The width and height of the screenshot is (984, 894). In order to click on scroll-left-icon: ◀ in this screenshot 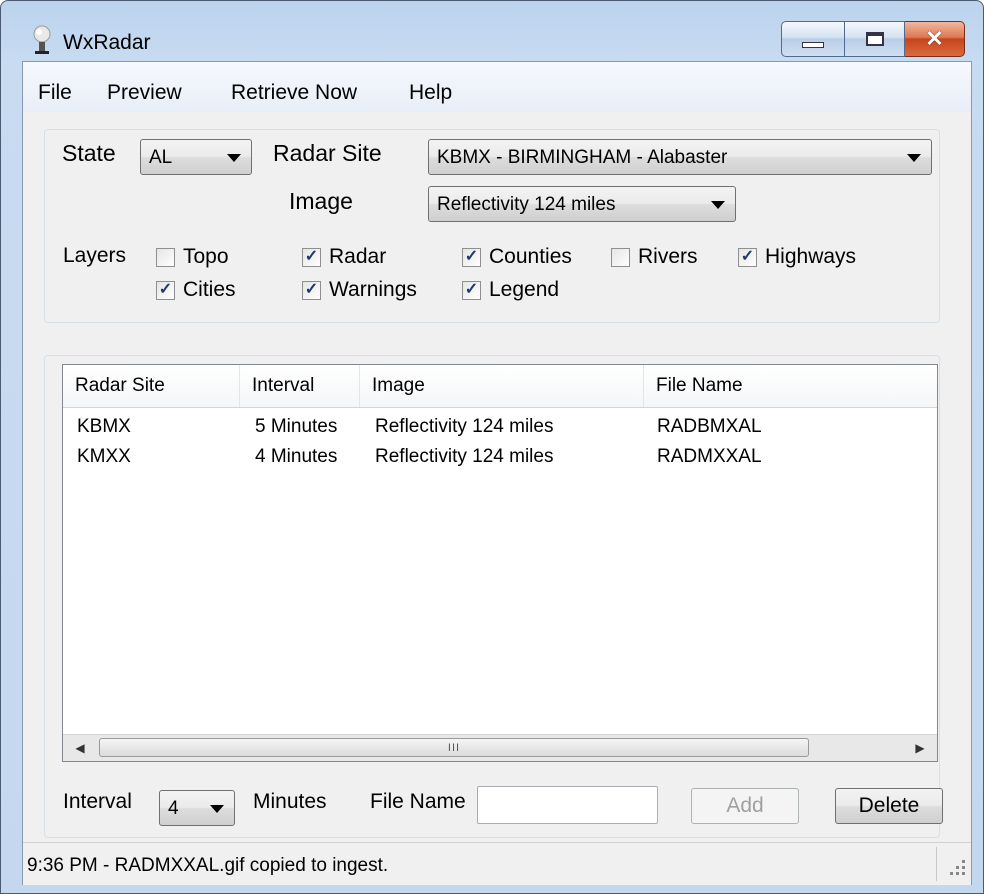, I will do `click(80, 748)`.